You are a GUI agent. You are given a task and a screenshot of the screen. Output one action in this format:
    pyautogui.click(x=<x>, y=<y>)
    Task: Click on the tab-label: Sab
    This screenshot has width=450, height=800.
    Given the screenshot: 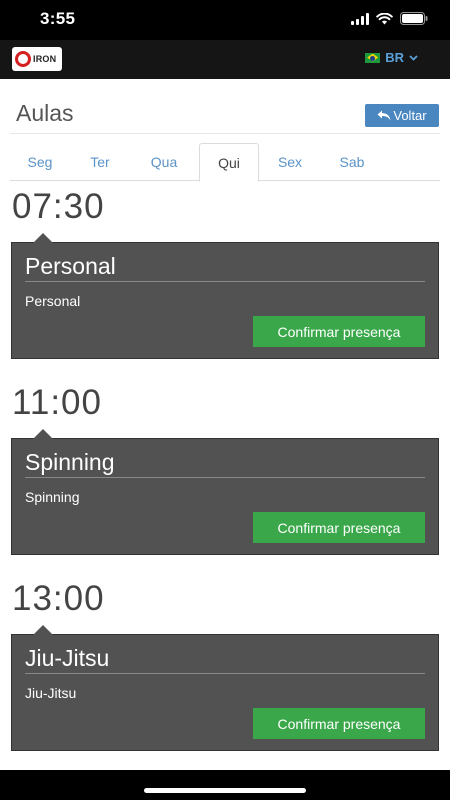 What is the action you would take?
    pyautogui.click(x=352, y=162)
    